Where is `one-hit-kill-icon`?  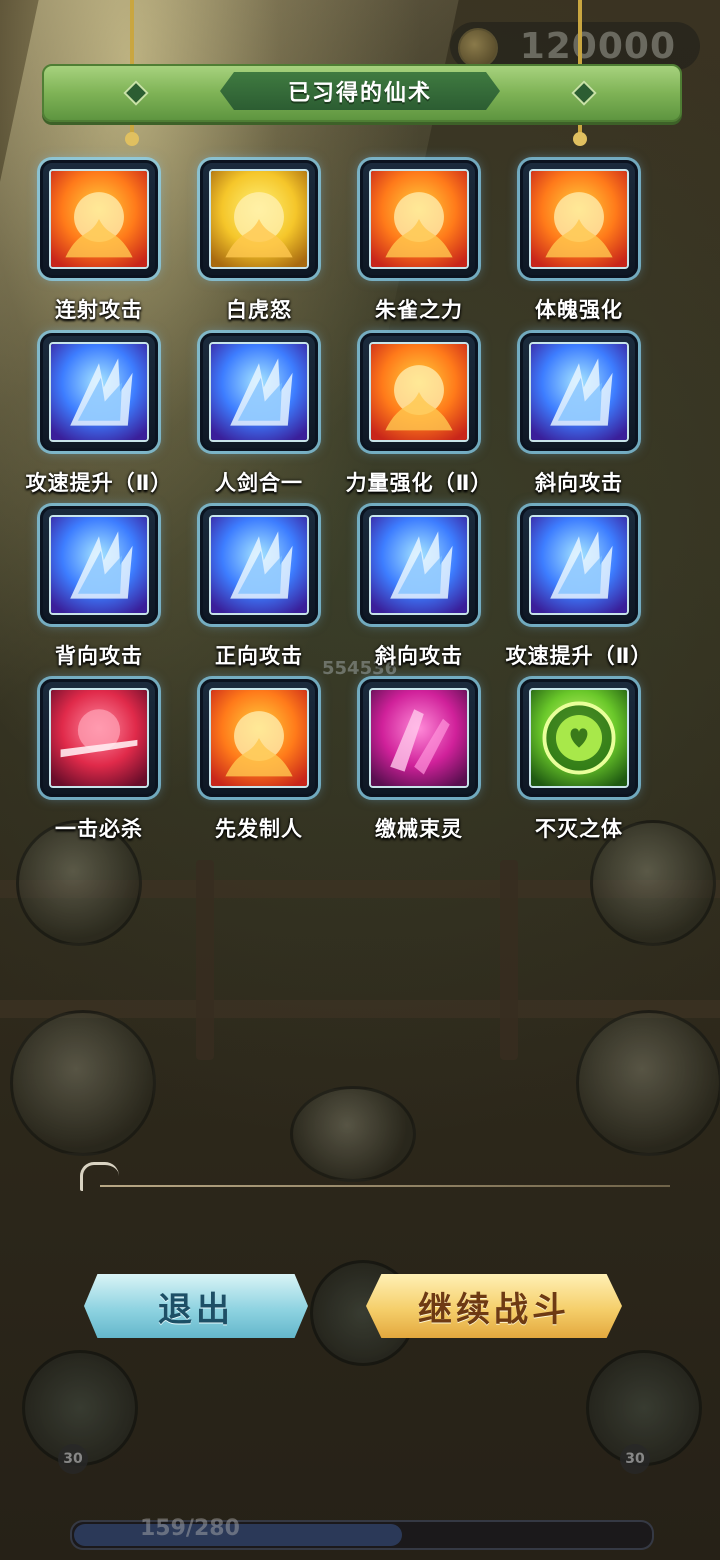
one-hit-kill-icon is located at coordinates (99, 738).